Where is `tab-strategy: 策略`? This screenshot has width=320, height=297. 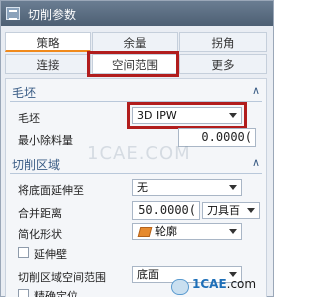 tab-strategy: 策略 is located at coordinates (48, 42).